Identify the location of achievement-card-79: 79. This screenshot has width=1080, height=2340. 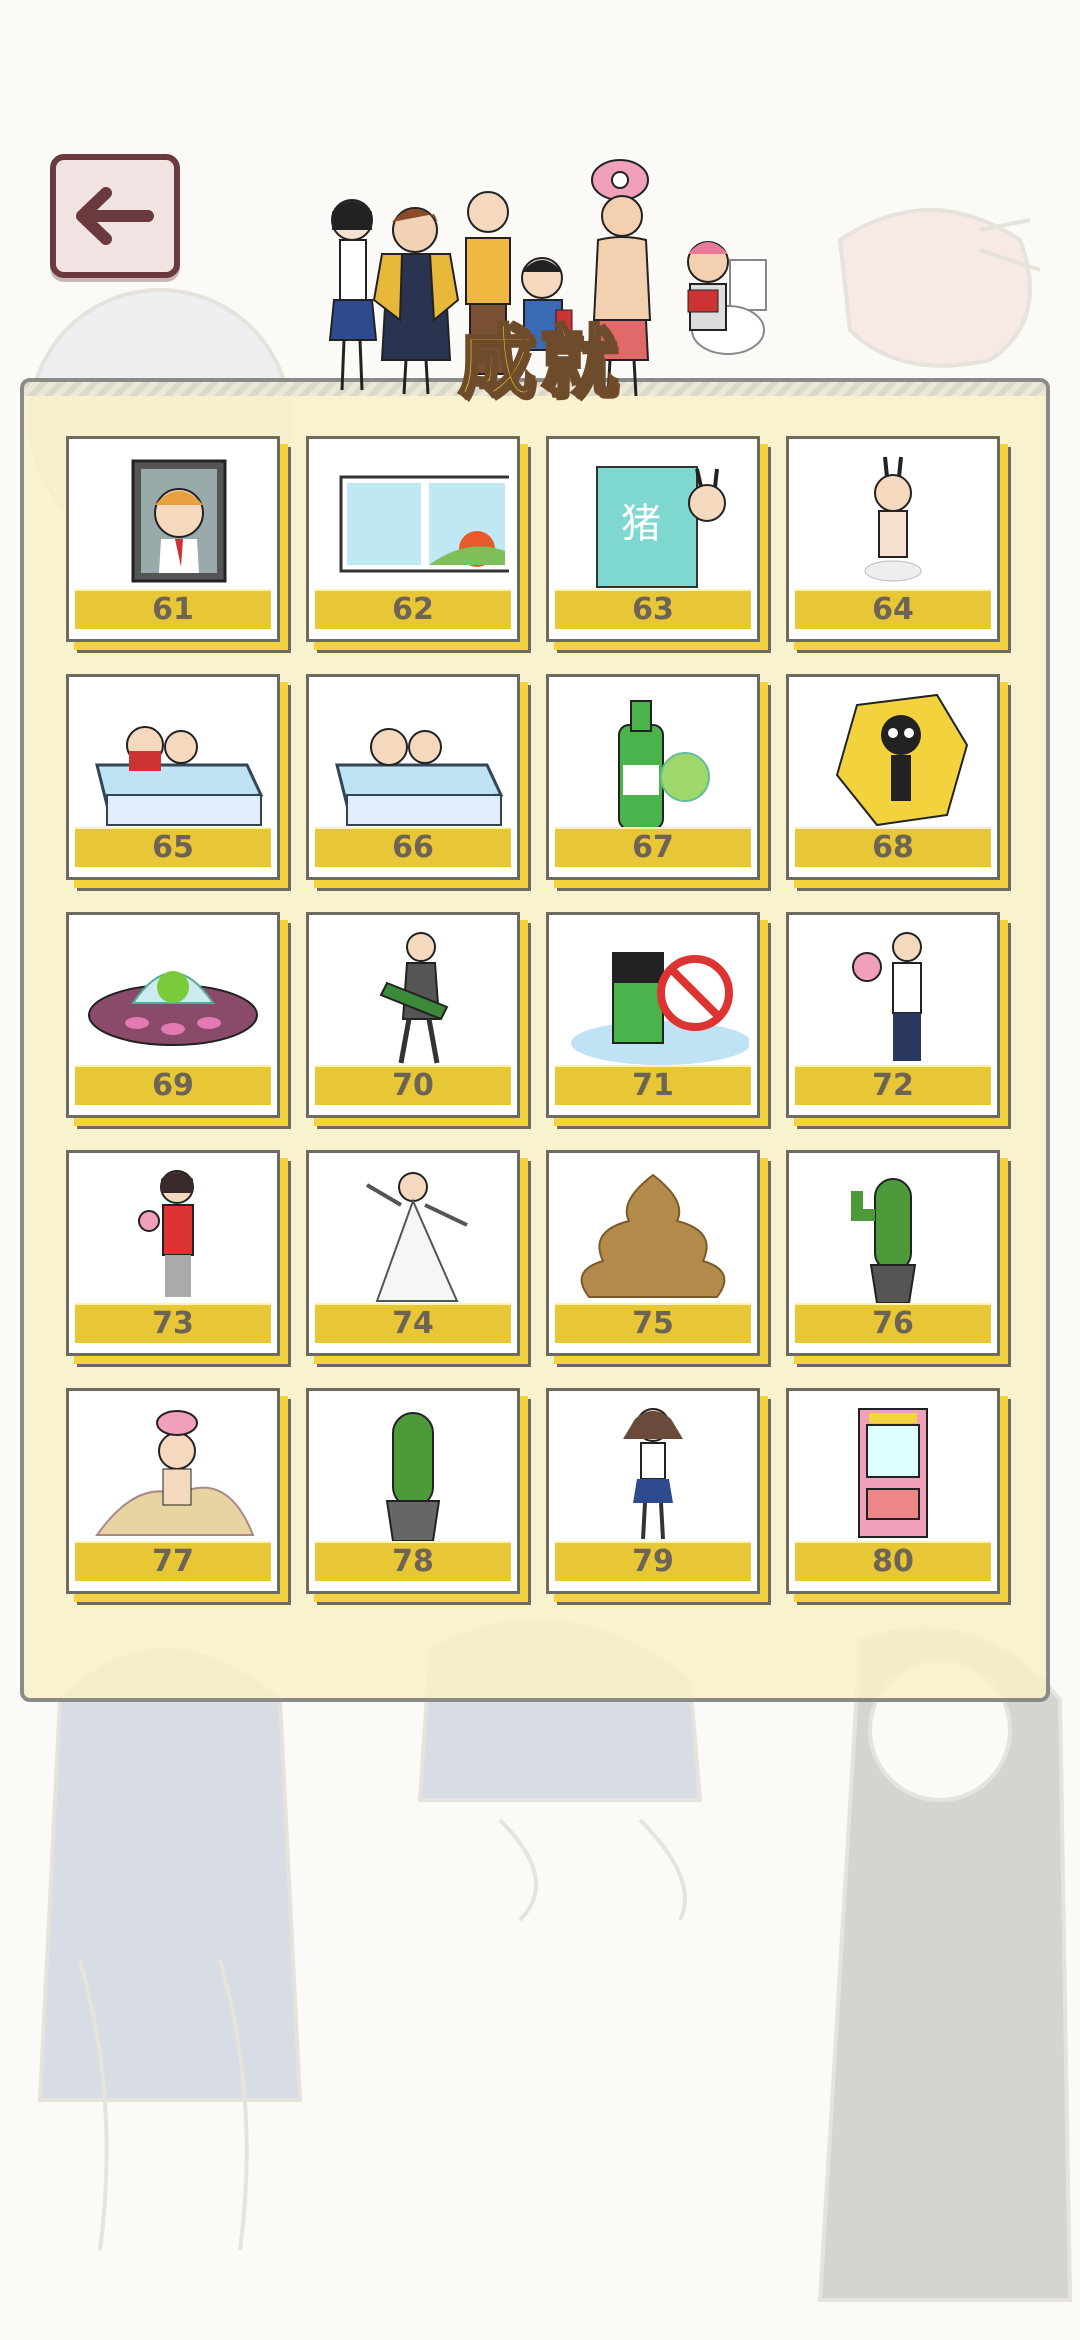
(658, 1495).